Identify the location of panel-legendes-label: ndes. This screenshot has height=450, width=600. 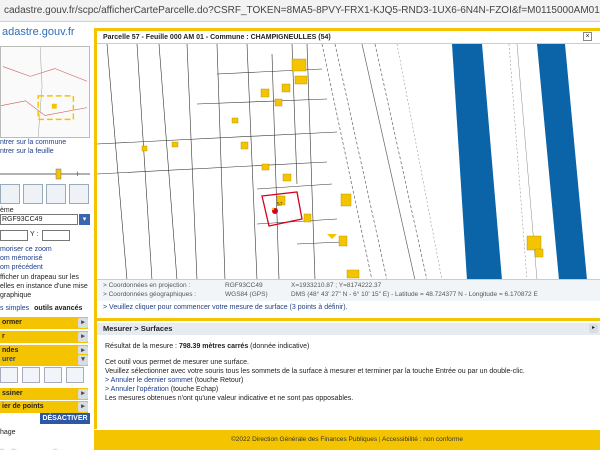
(10, 350).